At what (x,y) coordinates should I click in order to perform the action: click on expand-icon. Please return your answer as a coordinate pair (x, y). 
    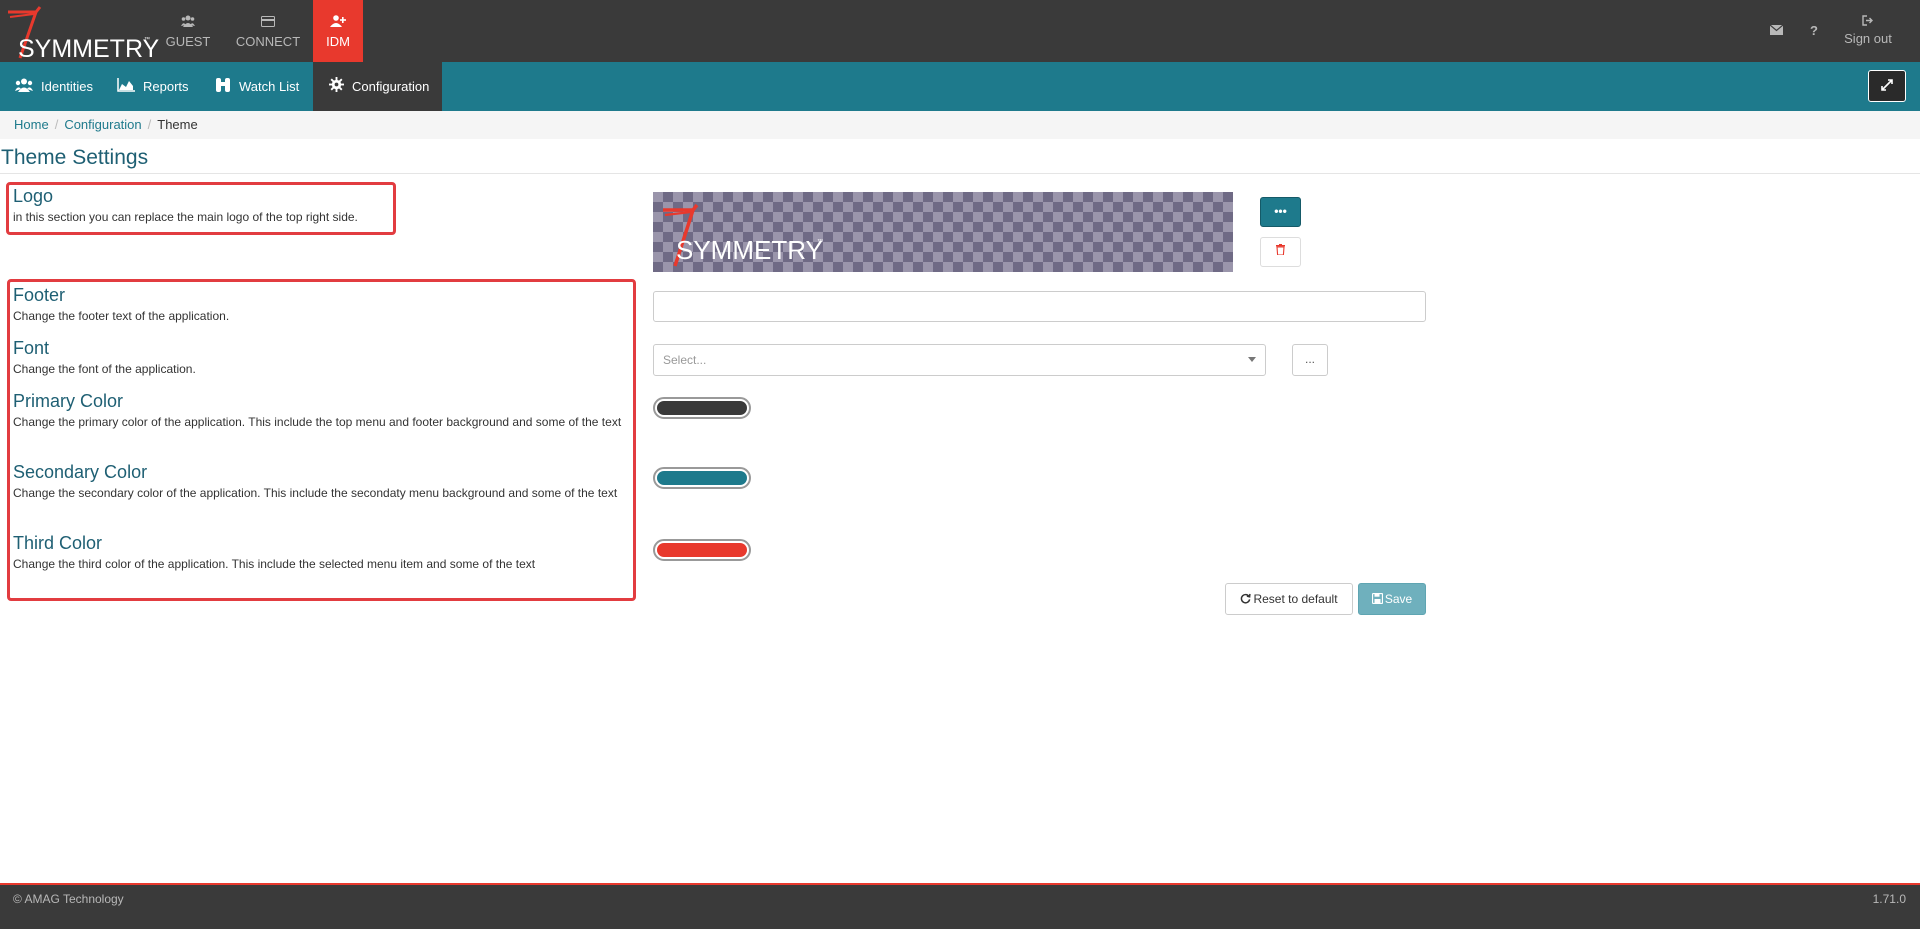
    Looking at the image, I should click on (1887, 86).